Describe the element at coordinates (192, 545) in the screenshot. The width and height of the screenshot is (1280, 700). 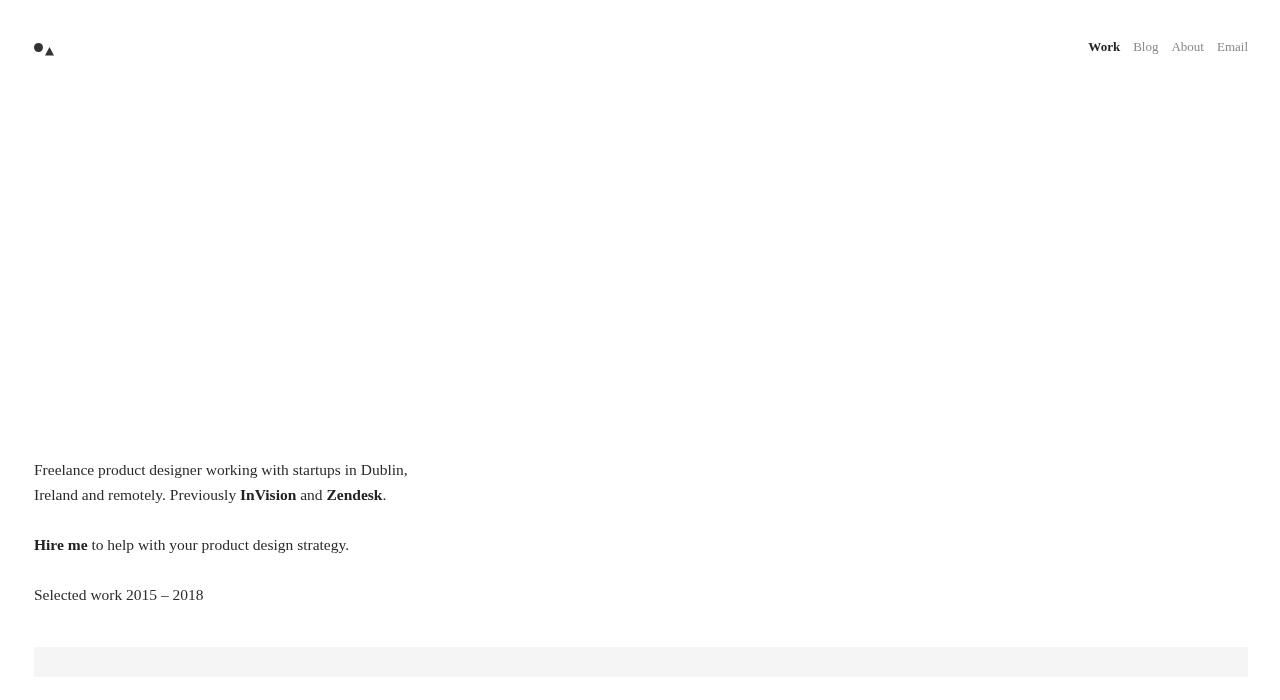
I see `intro-paragraph: Hire me to help with your product design strategy.` at that location.